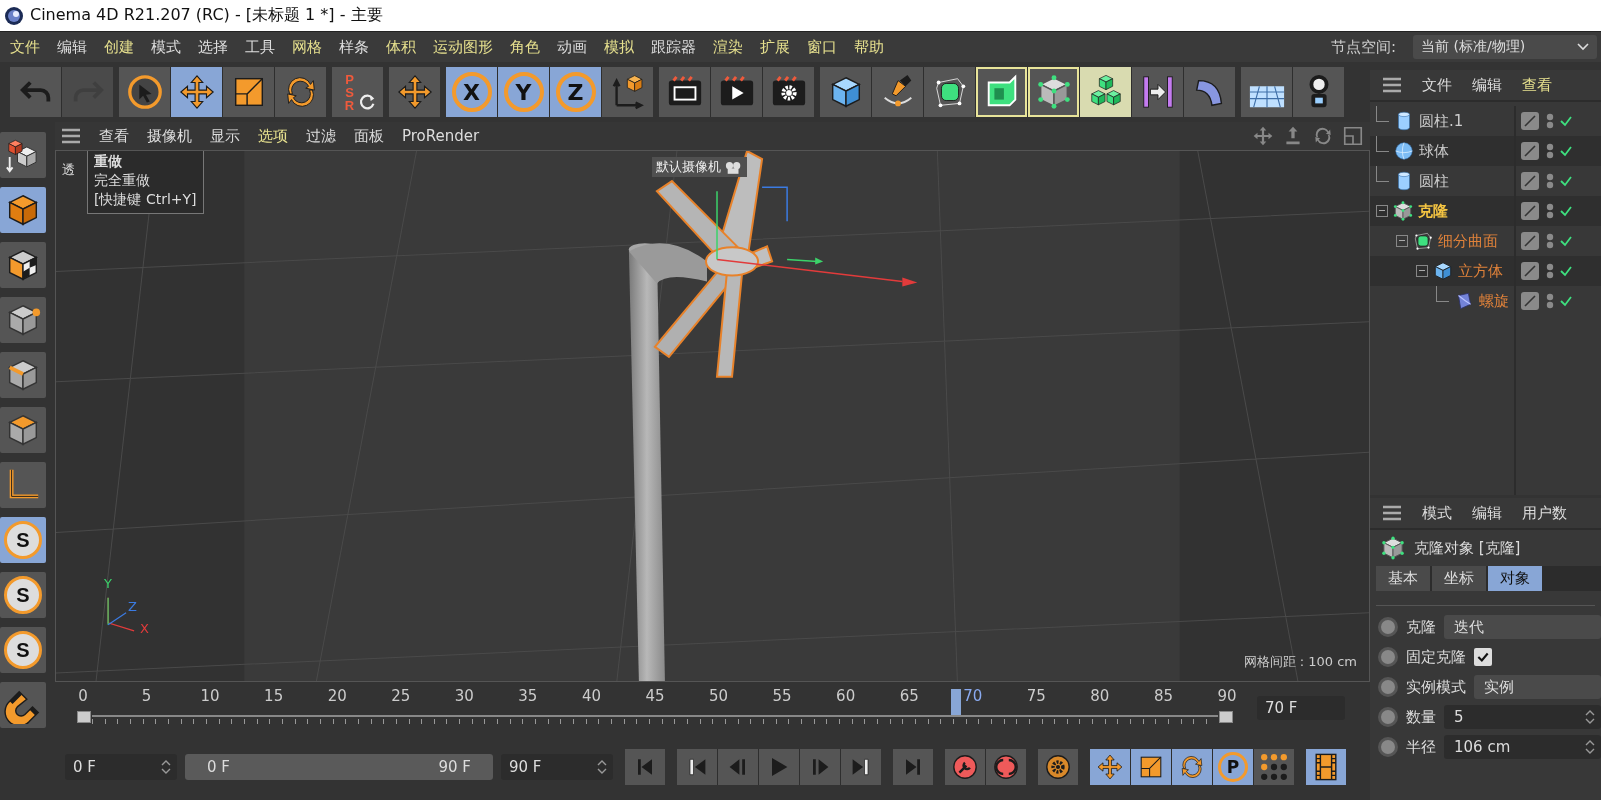 The width and height of the screenshot is (1601, 800). Describe the element at coordinates (1459, 578) in the screenshot. I see `tab: 坐标` at that location.